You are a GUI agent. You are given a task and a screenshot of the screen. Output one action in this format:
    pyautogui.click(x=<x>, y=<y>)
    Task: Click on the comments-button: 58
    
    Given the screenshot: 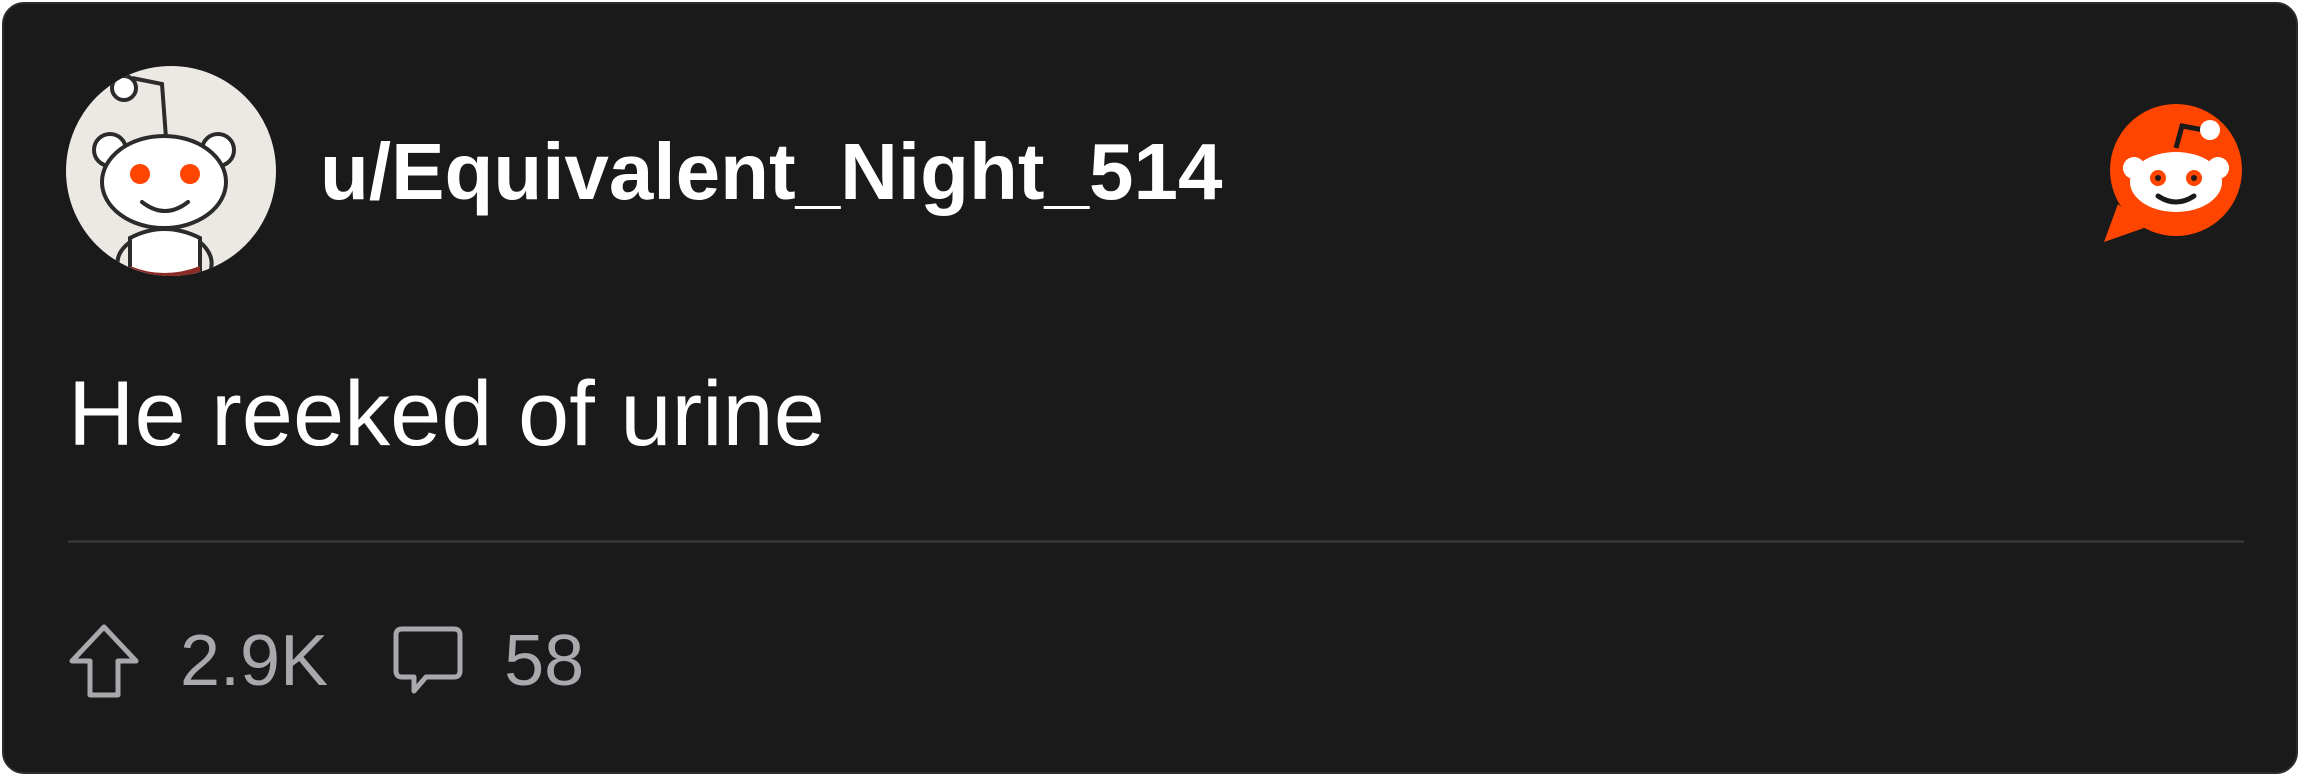 What is the action you would take?
    pyautogui.click(x=488, y=661)
    